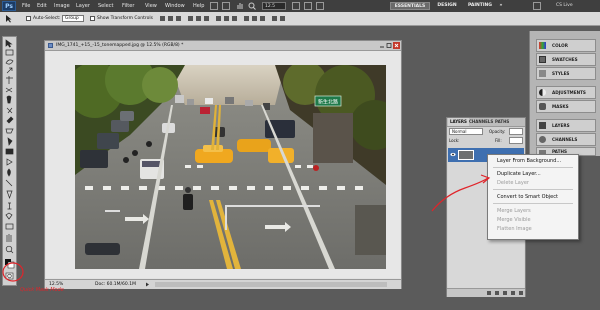 The height and width of the screenshot is (310, 600). What do you see at coordinates (42, 290) in the screenshot?
I see `quick-mask-annotation: Quick Mask Mode` at bounding box center [42, 290].